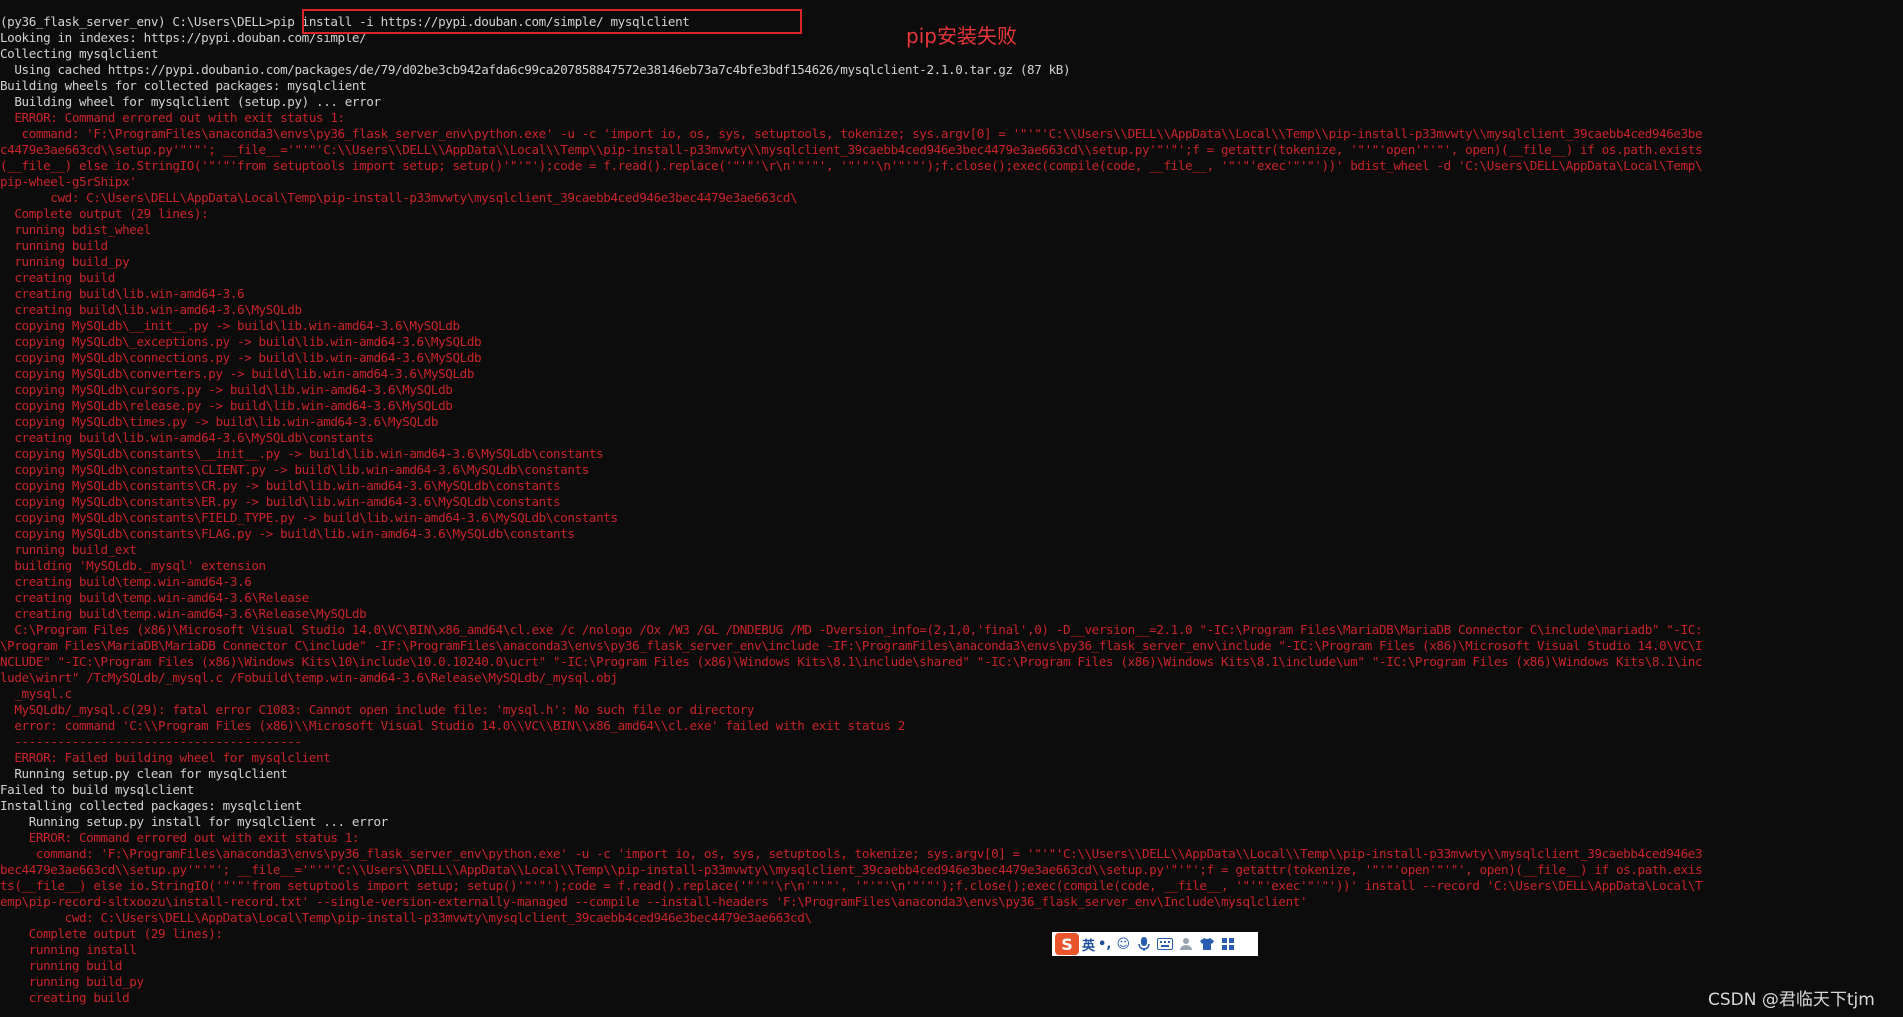 This screenshot has width=1903, height=1017. Describe the element at coordinates (75, 229) in the screenshot. I see `terminal-line: running bdist_wheel` at that location.